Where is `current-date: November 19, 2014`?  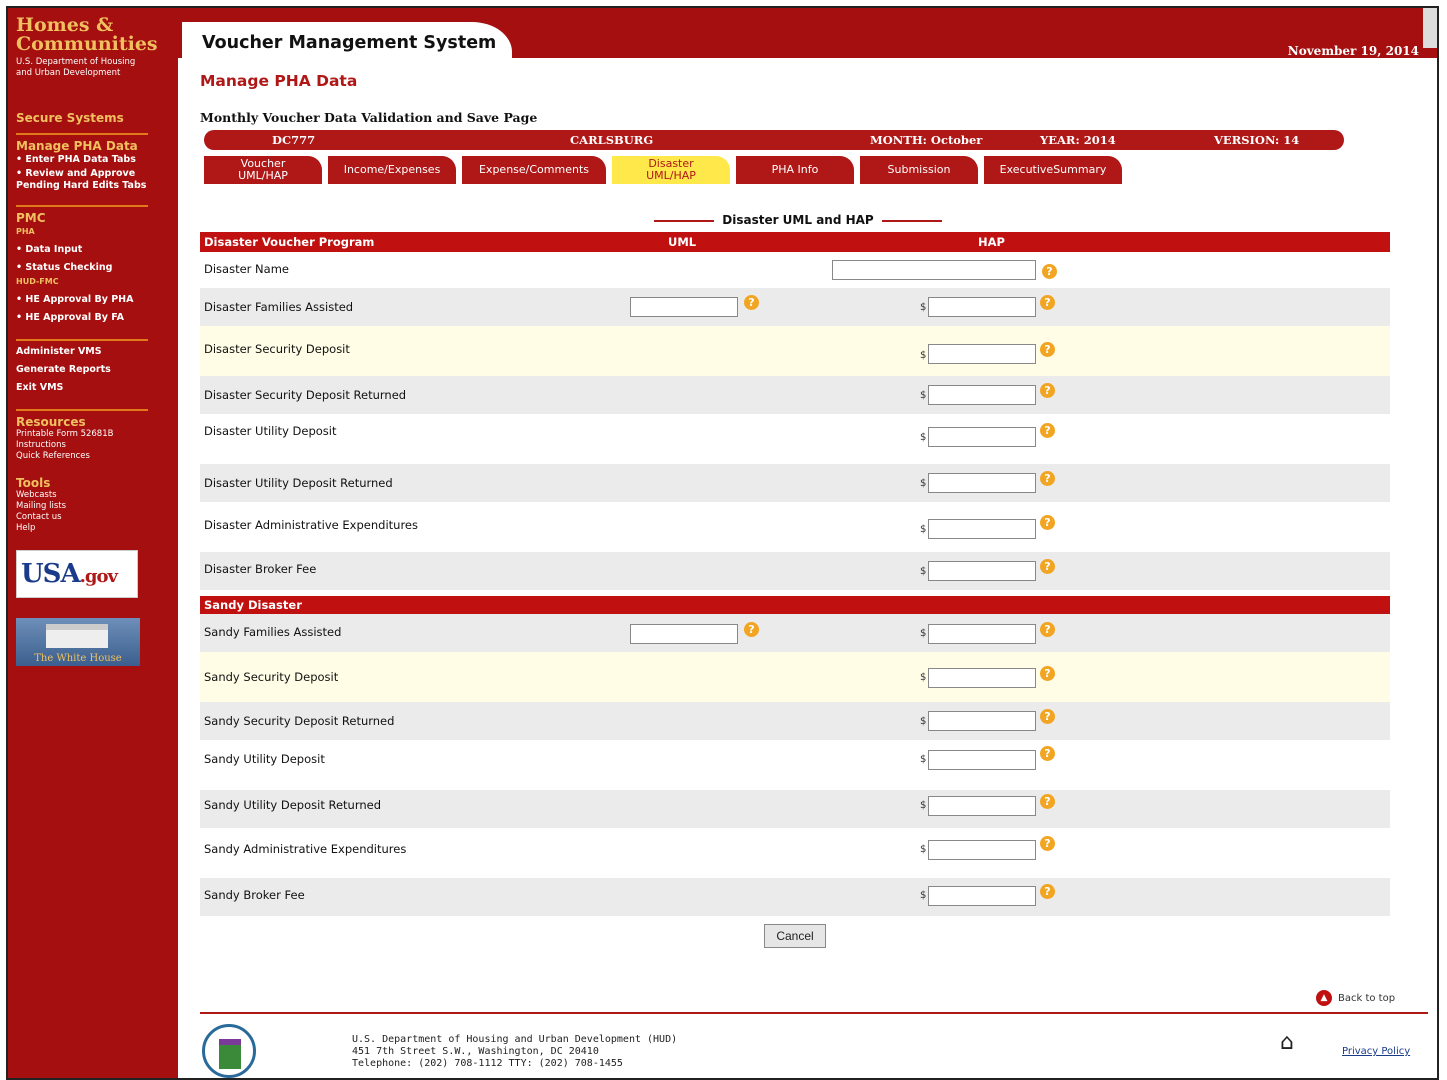 current-date: November 19, 2014 is located at coordinates (1353, 51).